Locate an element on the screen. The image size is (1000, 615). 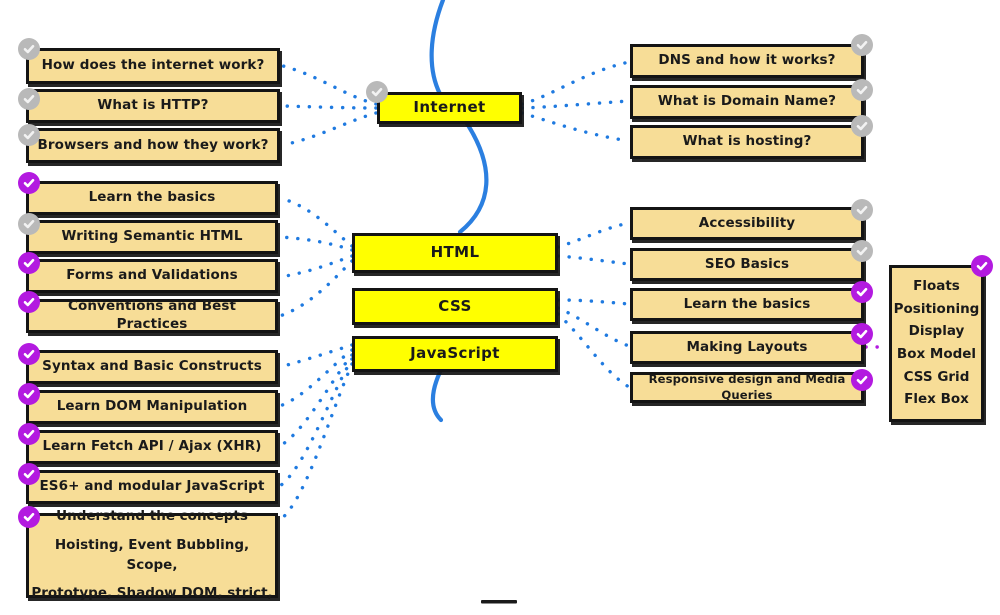
node-learn-dom-manipulation: Learn DOM Manipulation is located at coordinates (152, 407).